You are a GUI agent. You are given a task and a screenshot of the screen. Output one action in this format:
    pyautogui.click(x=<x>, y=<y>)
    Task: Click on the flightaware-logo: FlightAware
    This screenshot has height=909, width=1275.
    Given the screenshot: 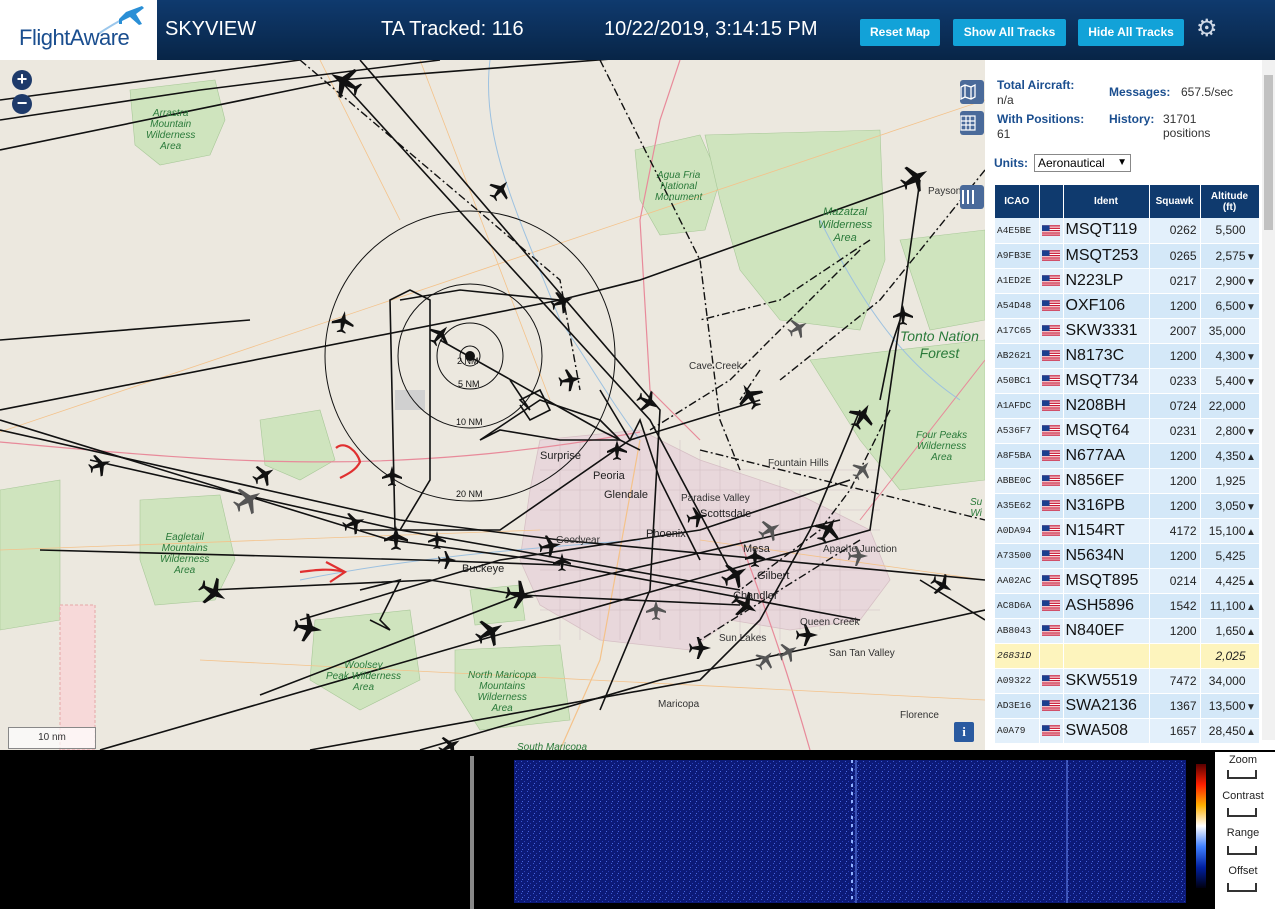 What is the action you would take?
    pyautogui.click(x=78, y=30)
    